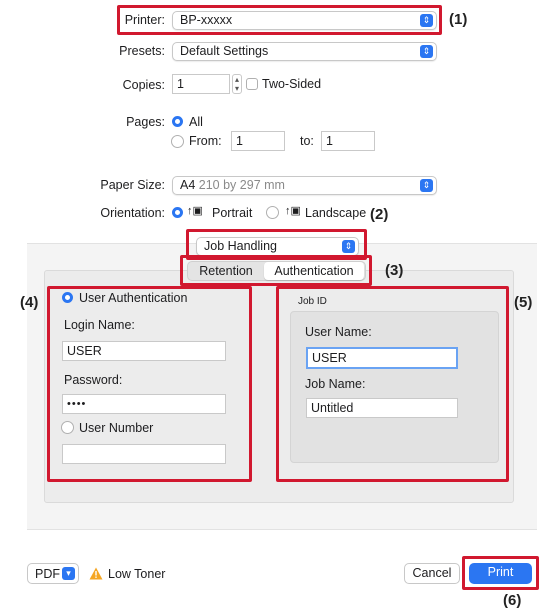  I want to click on warning-icon, so click(96, 573).